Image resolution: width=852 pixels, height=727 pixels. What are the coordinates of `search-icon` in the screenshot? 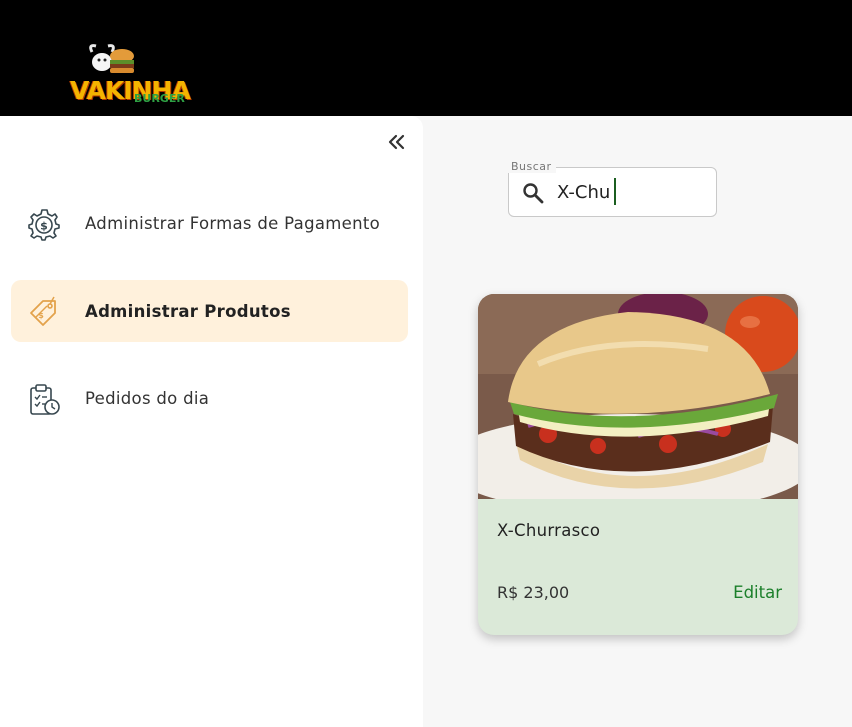 It's located at (533, 193).